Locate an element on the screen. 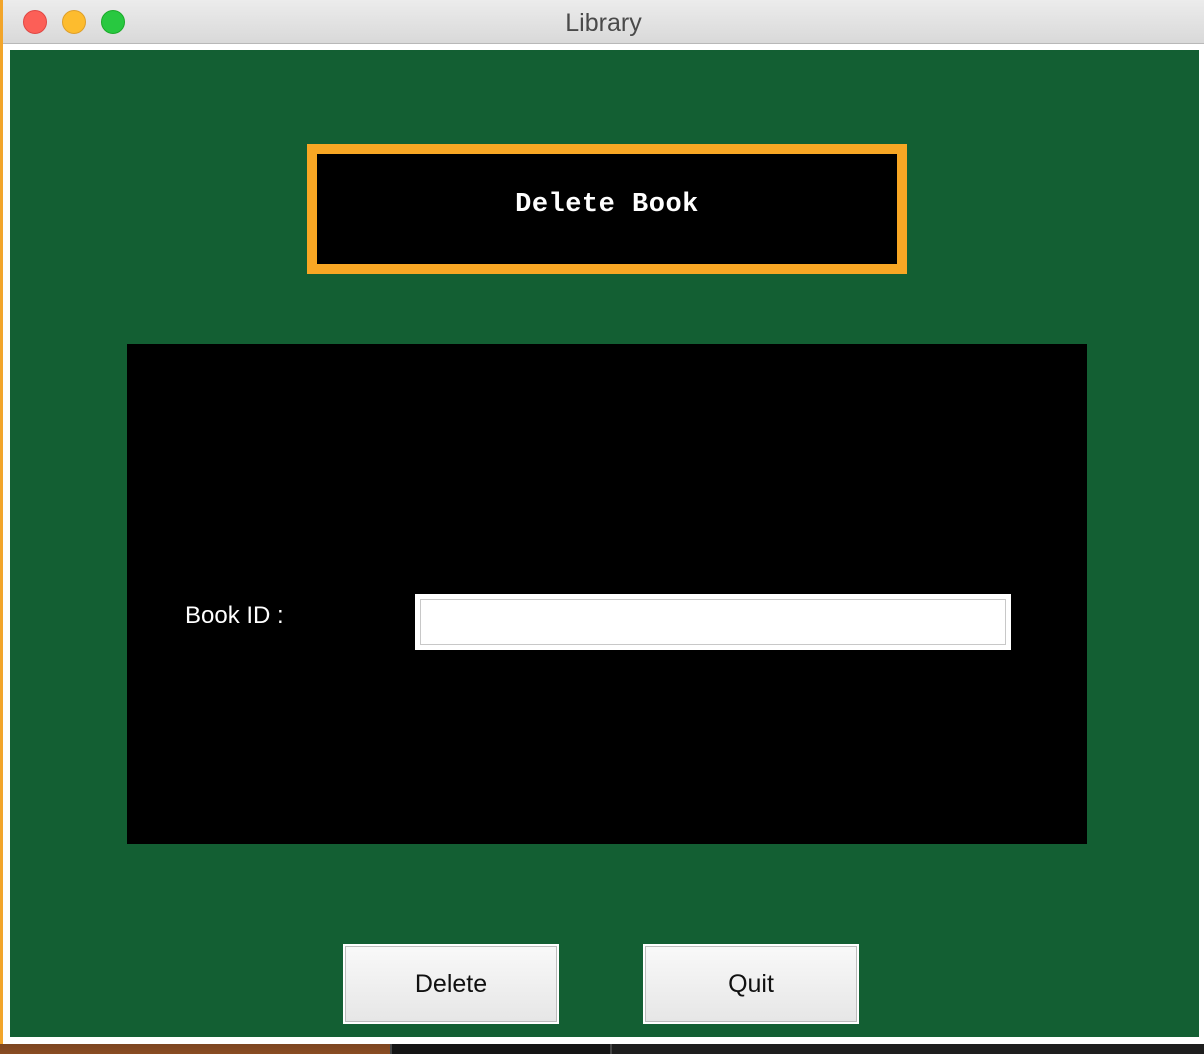 The image size is (1204, 1054). book-id-input is located at coordinates (713, 622).